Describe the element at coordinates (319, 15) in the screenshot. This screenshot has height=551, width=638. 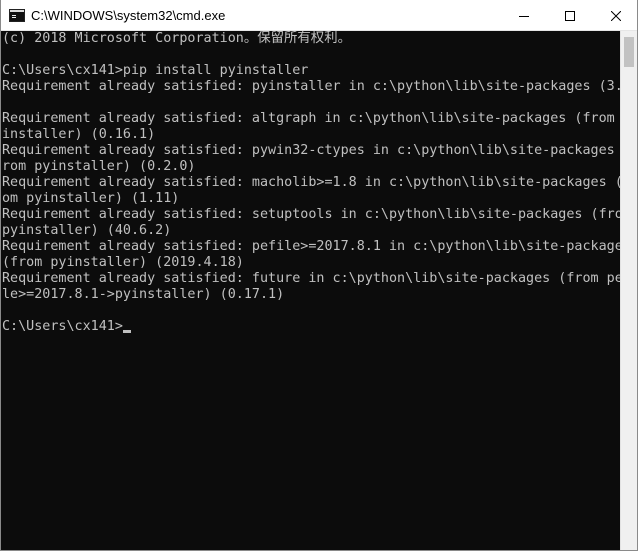
I see `title-bar: C:\WINDOWS\system32\cmd.exe` at that location.